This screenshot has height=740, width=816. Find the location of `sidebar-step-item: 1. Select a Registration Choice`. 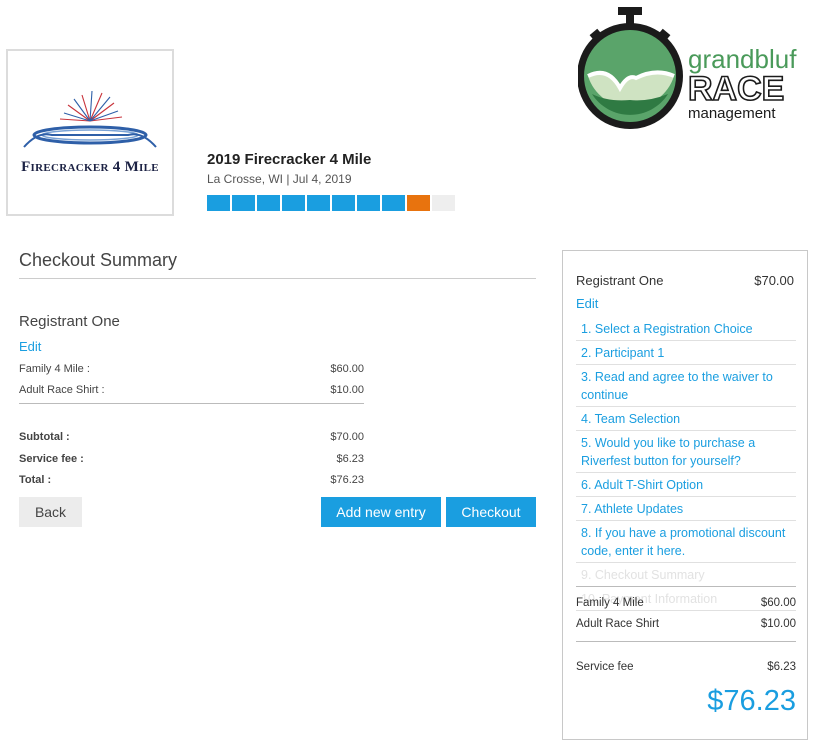

sidebar-step-item: 1. Select a Registration Choice is located at coordinates (686, 329).